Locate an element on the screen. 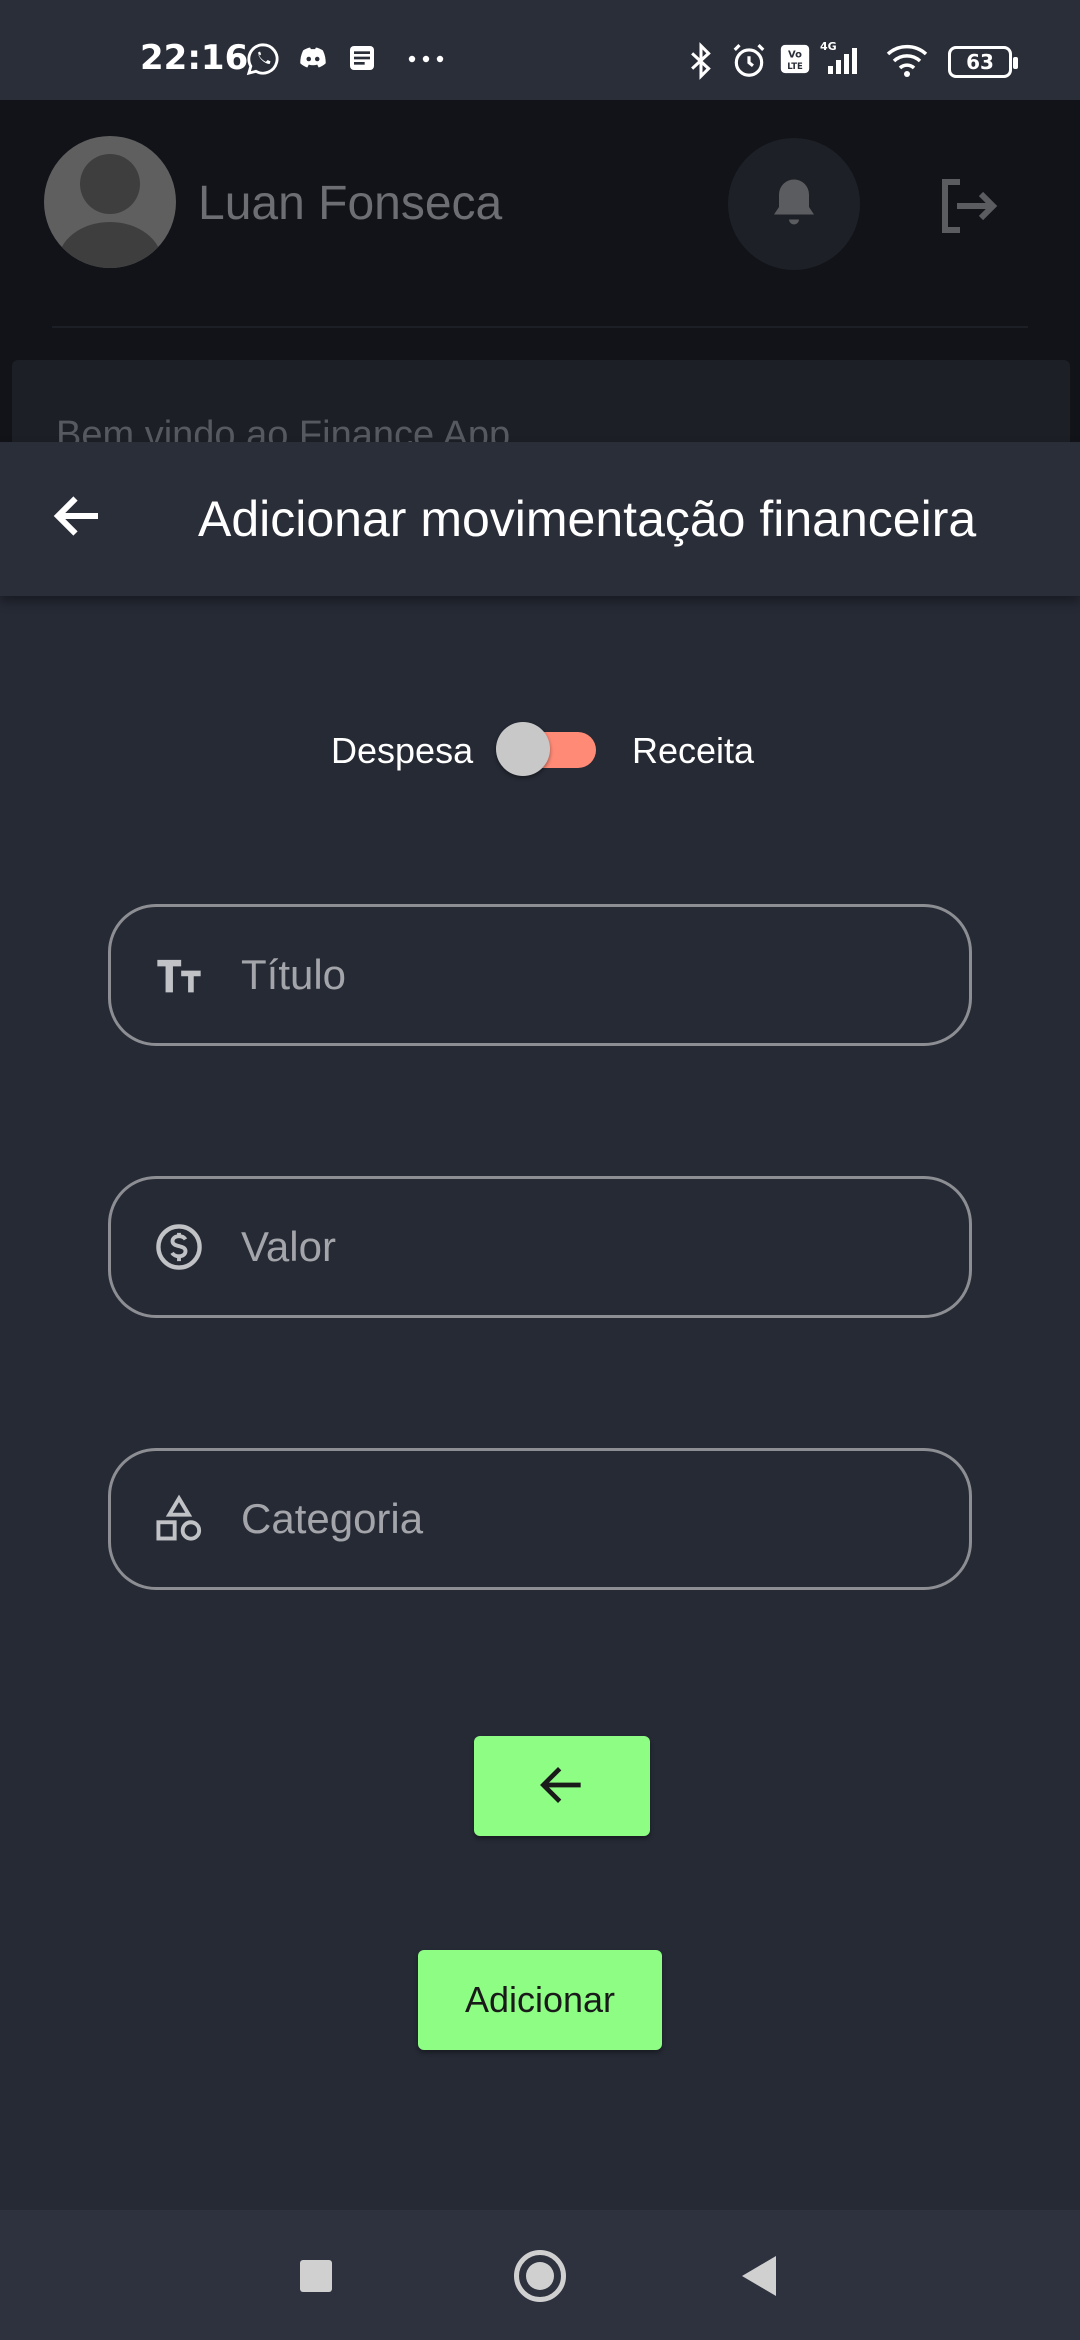  modal-title: Adicionar movimentação financeira is located at coordinates (587, 519).